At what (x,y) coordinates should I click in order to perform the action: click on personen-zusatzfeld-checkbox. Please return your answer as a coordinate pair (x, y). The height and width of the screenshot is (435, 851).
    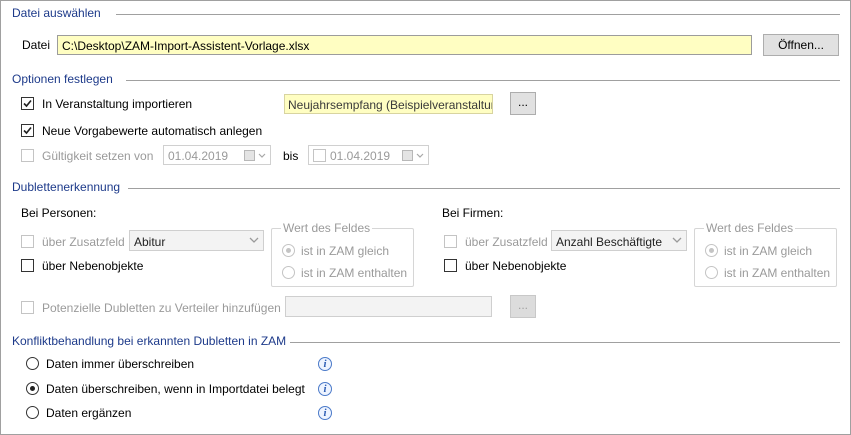
    Looking at the image, I should click on (27, 241).